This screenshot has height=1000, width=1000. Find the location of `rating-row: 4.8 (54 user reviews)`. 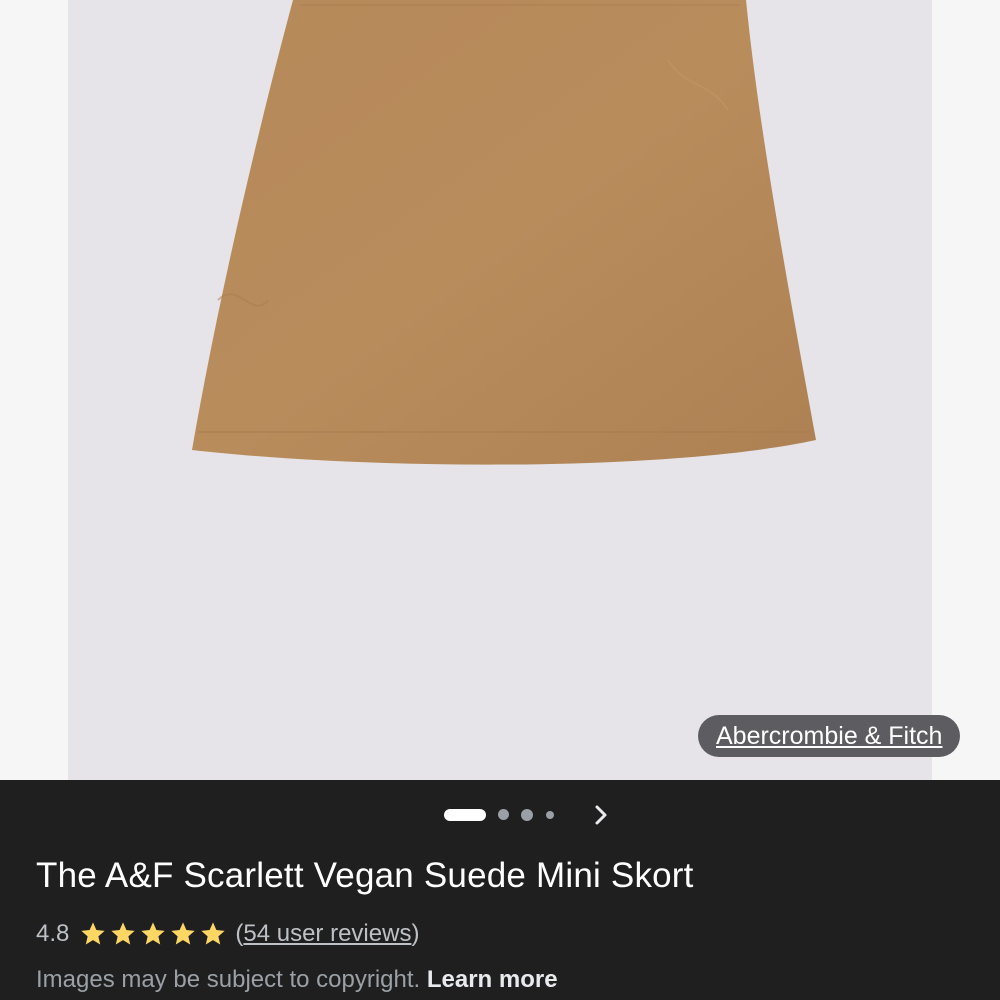

rating-row: 4.8 (54 user reviews) is located at coordinates (227, 934).